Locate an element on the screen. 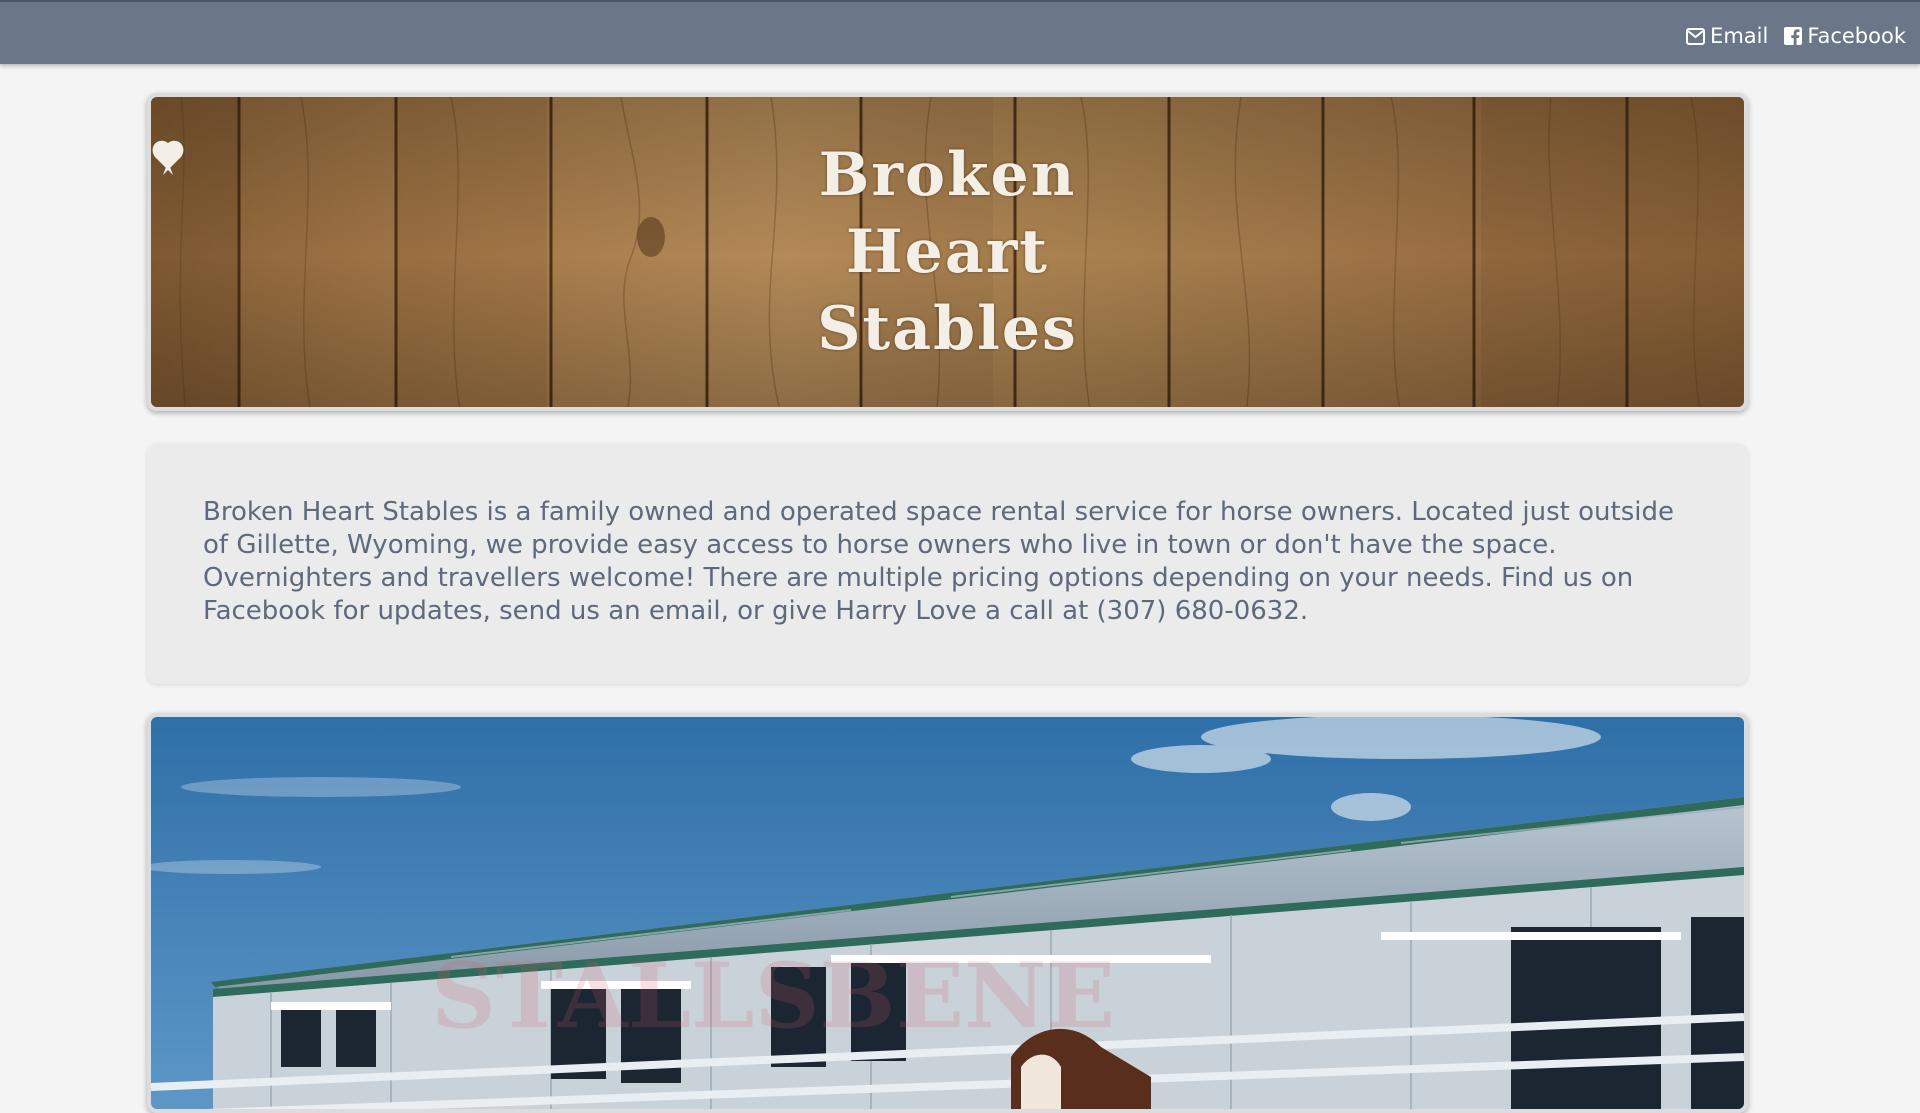 The image size is (1920, 1113). facebook-link: Facebook is located at coordinates (1845, 36).